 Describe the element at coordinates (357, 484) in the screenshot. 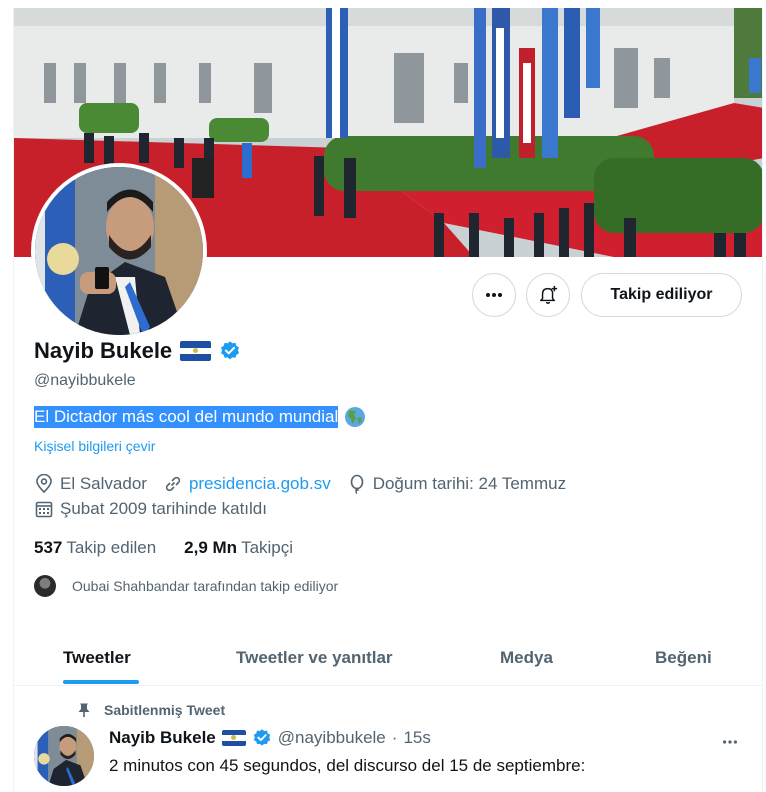

I see `balloon-icon` at that location.